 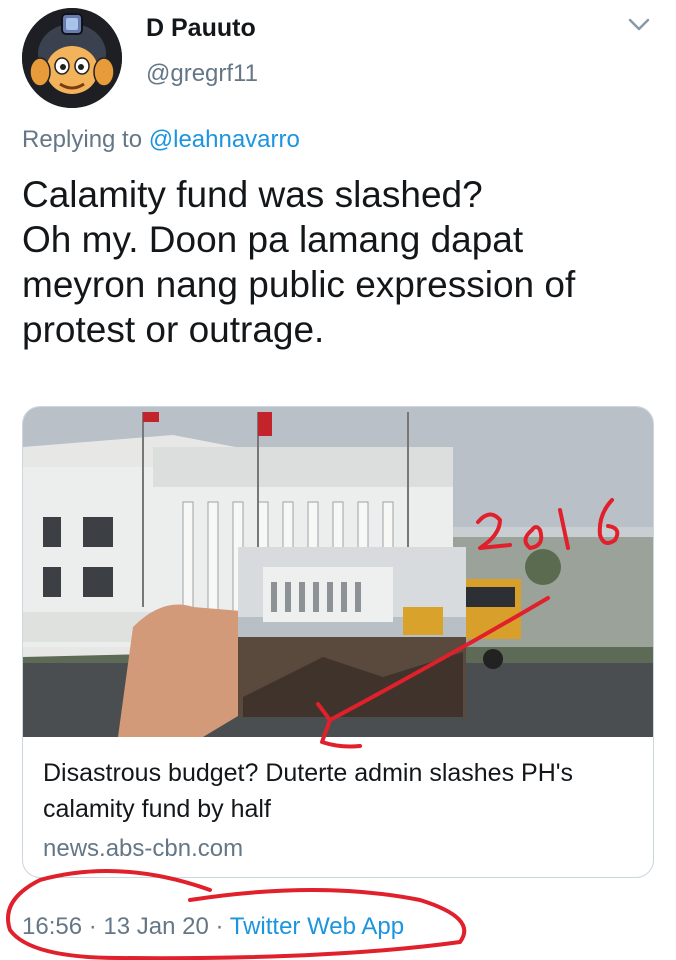 I want to click on replying-to: Replying to @leahnavarro, so click(x=161, y=140).